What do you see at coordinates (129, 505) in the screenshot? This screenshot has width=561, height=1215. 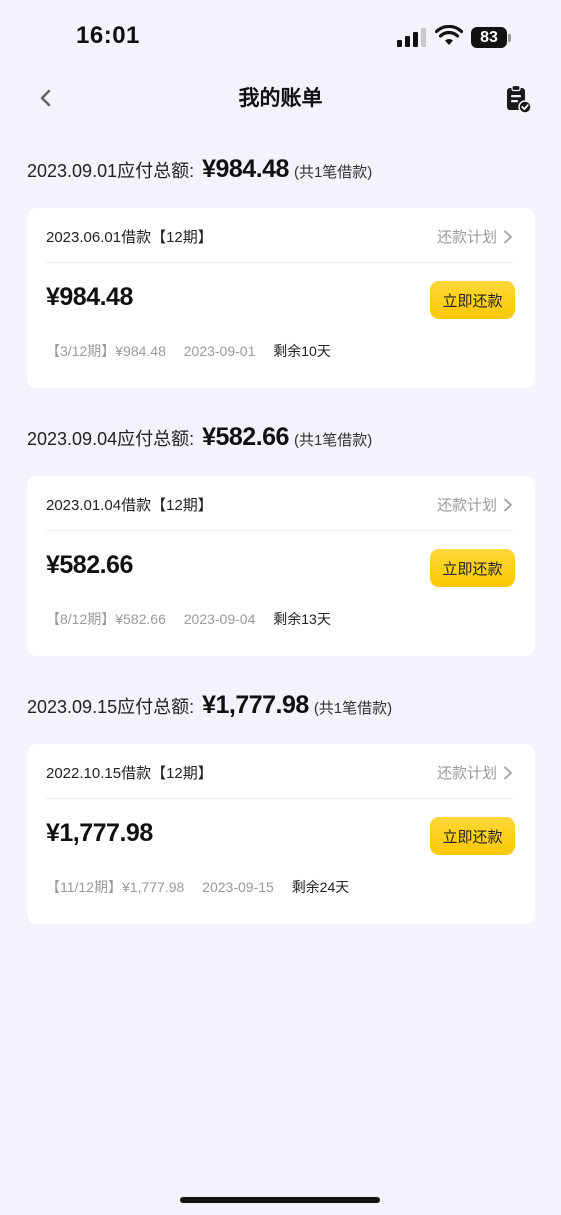 I see `loan-label: 2023.01.04借款【12期】` at bounding box center [129, 505].